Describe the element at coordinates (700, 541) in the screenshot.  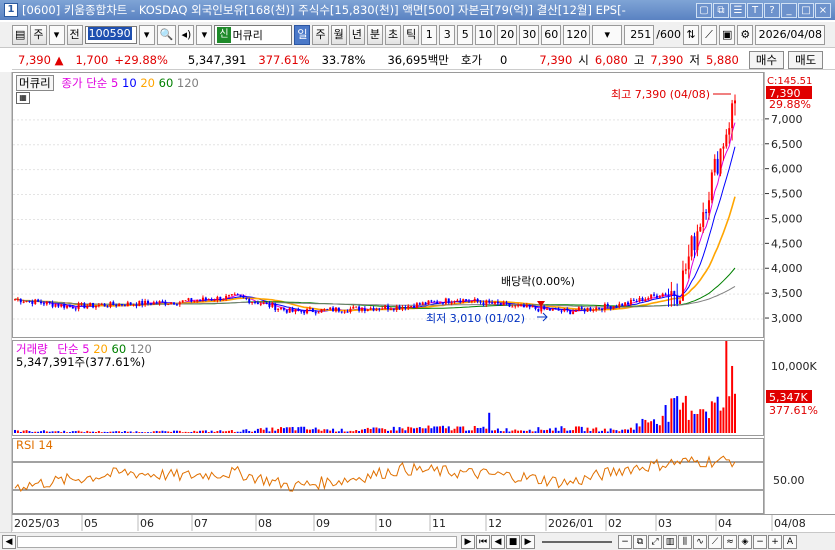
I see `line-icon: ∿` at that location.